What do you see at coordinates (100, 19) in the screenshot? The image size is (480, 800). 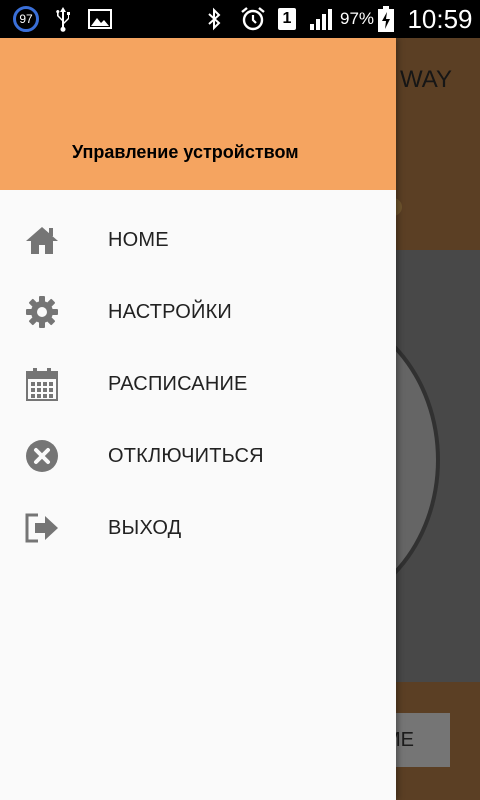 I see `image-icon` at bounding box center [100, 19].